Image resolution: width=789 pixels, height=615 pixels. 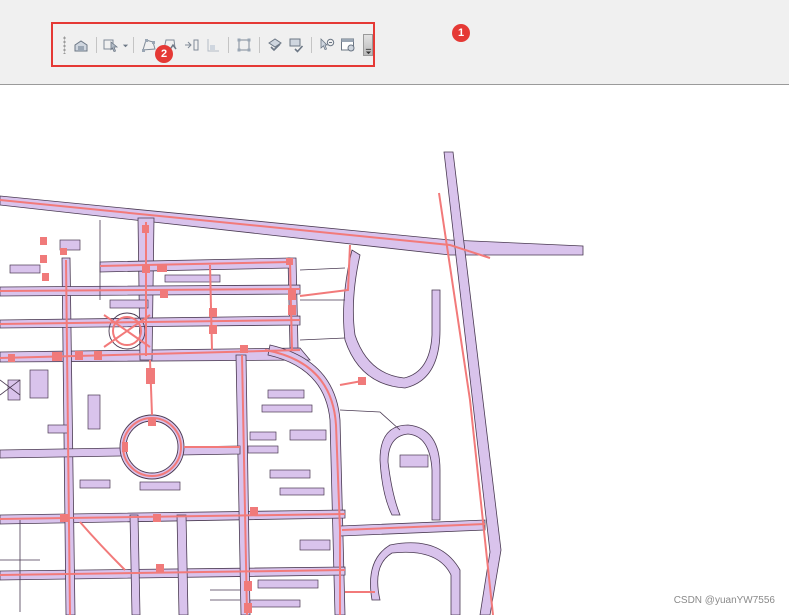 I want to click on road-river-loop, so click(x=392, y=319).